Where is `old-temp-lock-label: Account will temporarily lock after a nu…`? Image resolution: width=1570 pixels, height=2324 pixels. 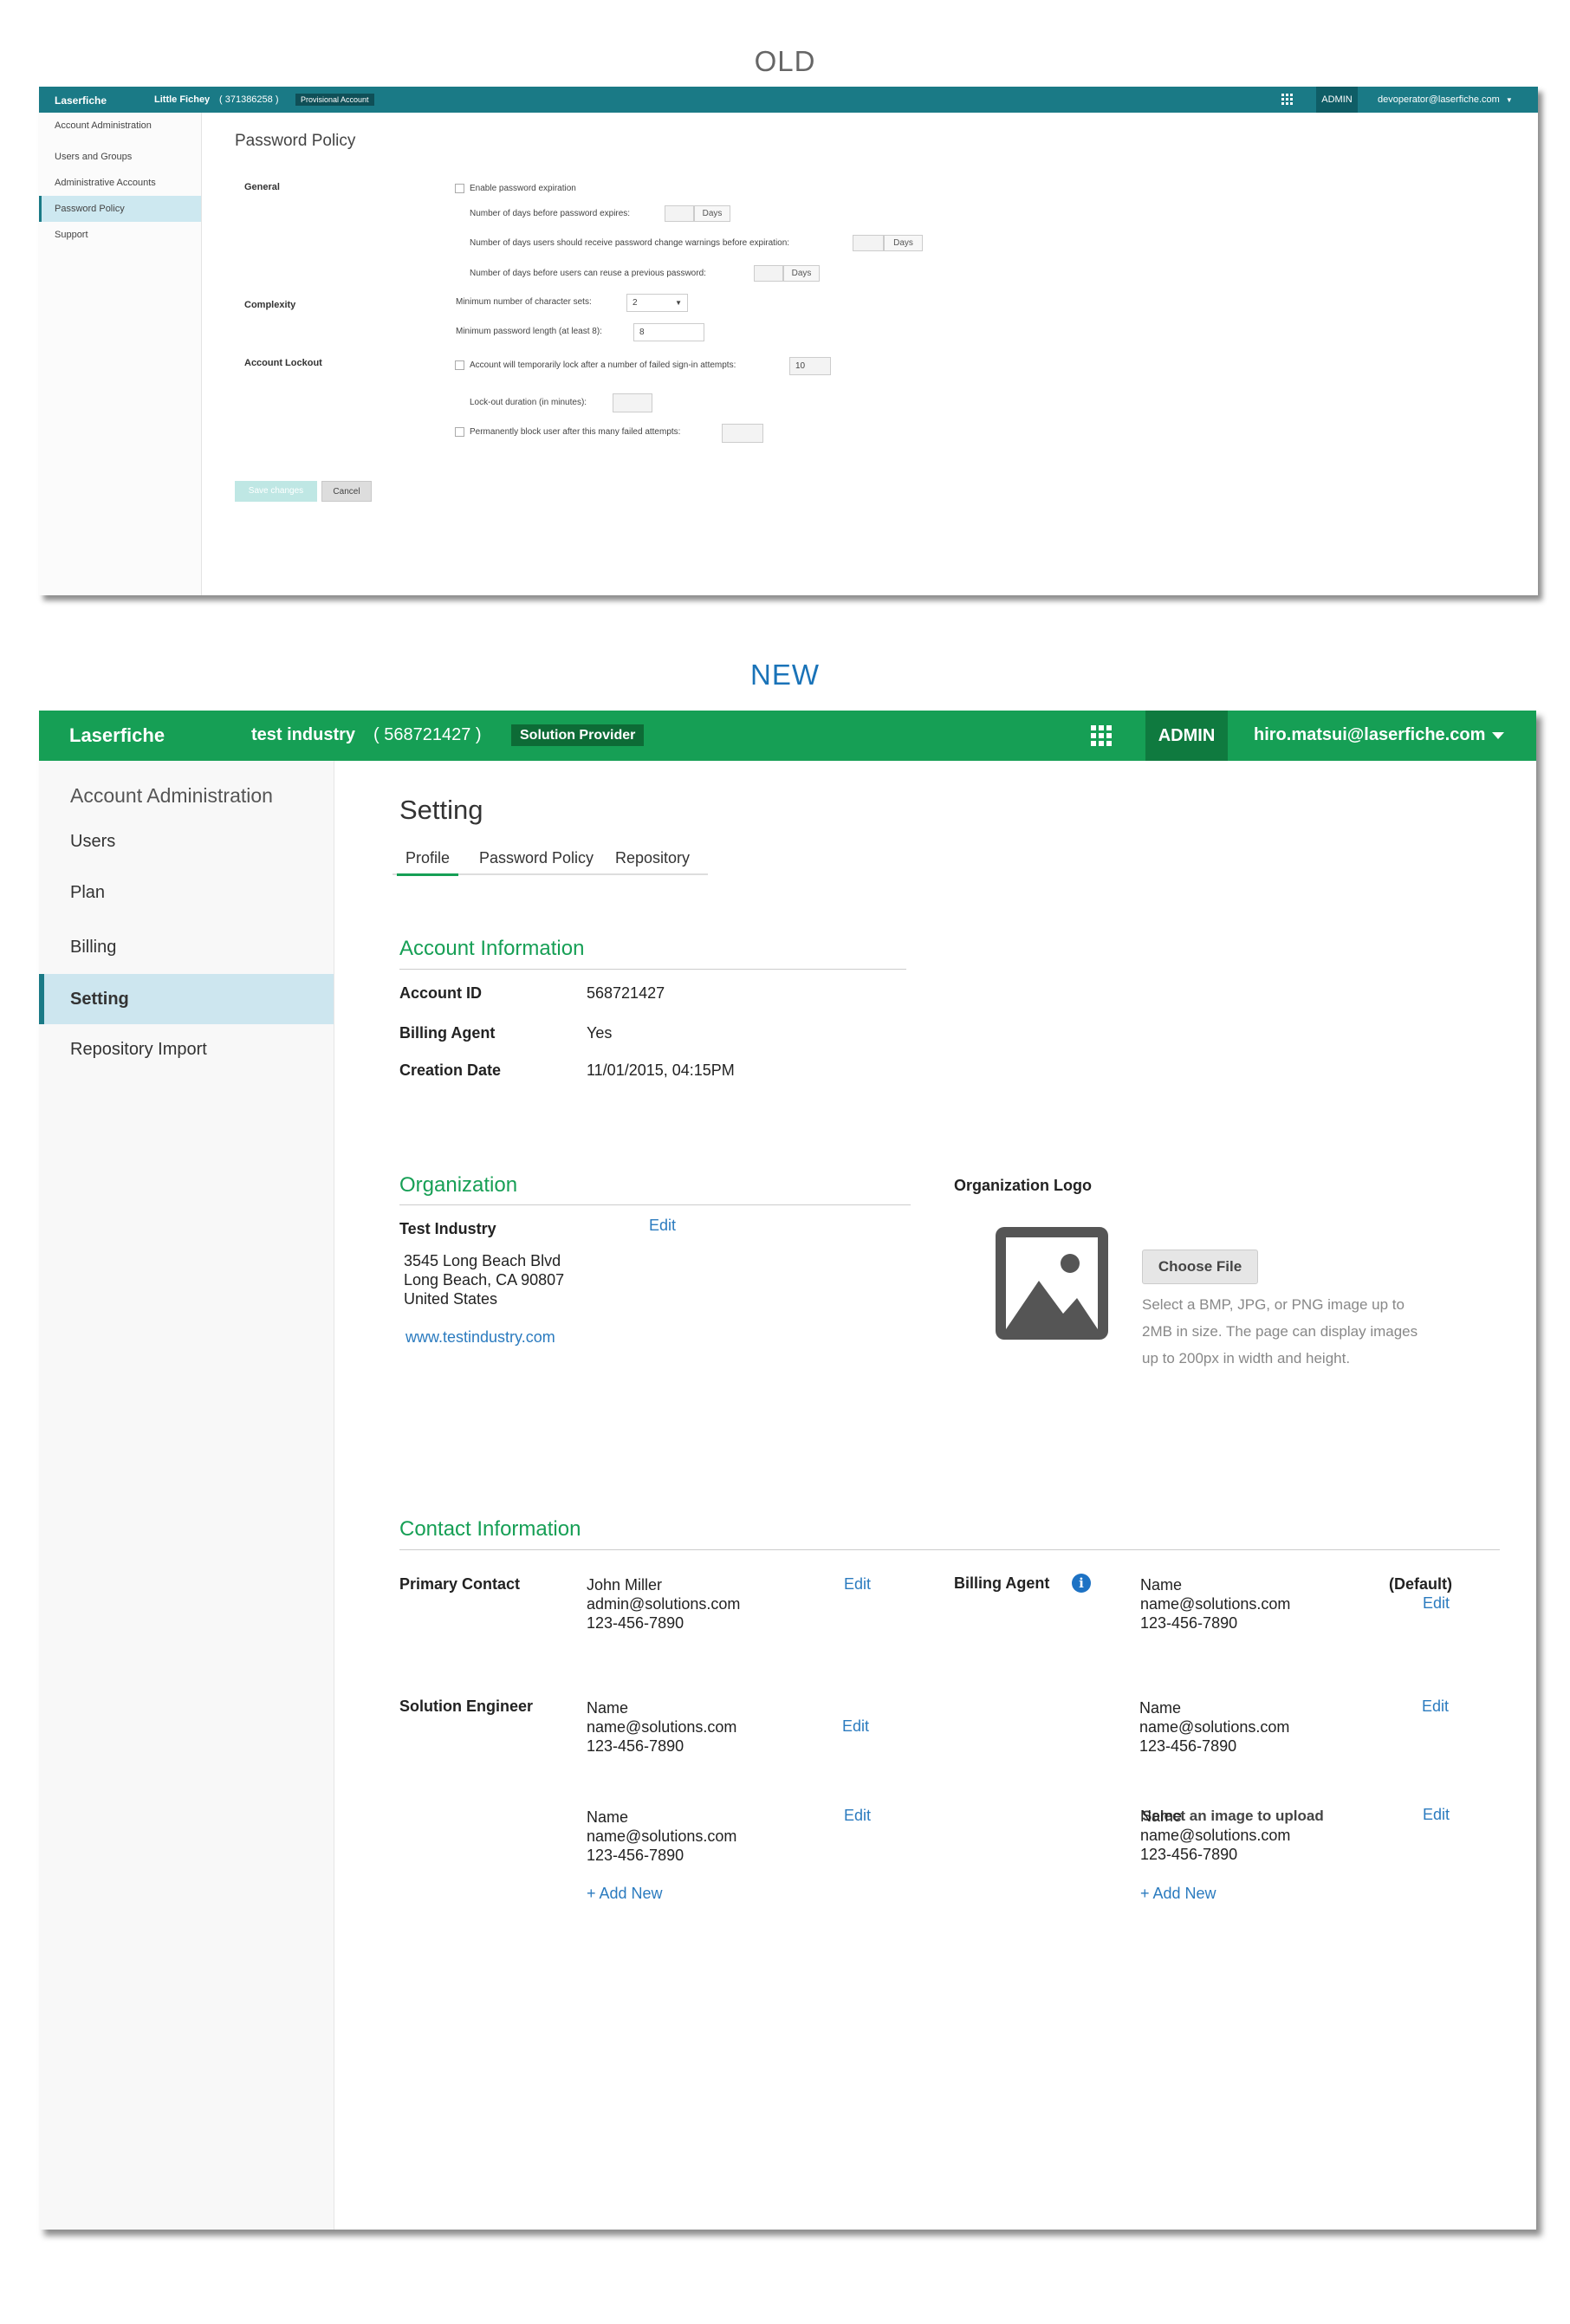
old-temp-lock-label: Account will temporarily lock after a nu… is located at coordinates (603, 365).